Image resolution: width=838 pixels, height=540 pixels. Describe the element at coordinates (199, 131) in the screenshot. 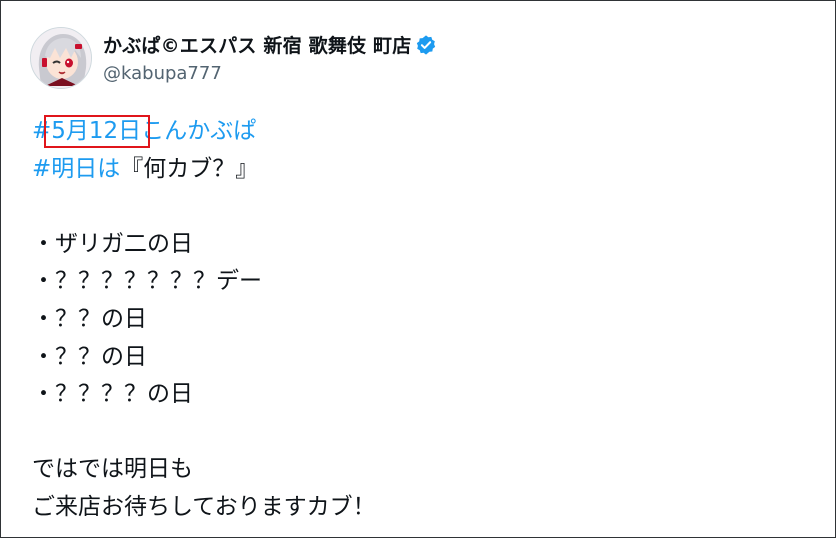

I see `hashtag-rest: こんかぶぱ` at that location.